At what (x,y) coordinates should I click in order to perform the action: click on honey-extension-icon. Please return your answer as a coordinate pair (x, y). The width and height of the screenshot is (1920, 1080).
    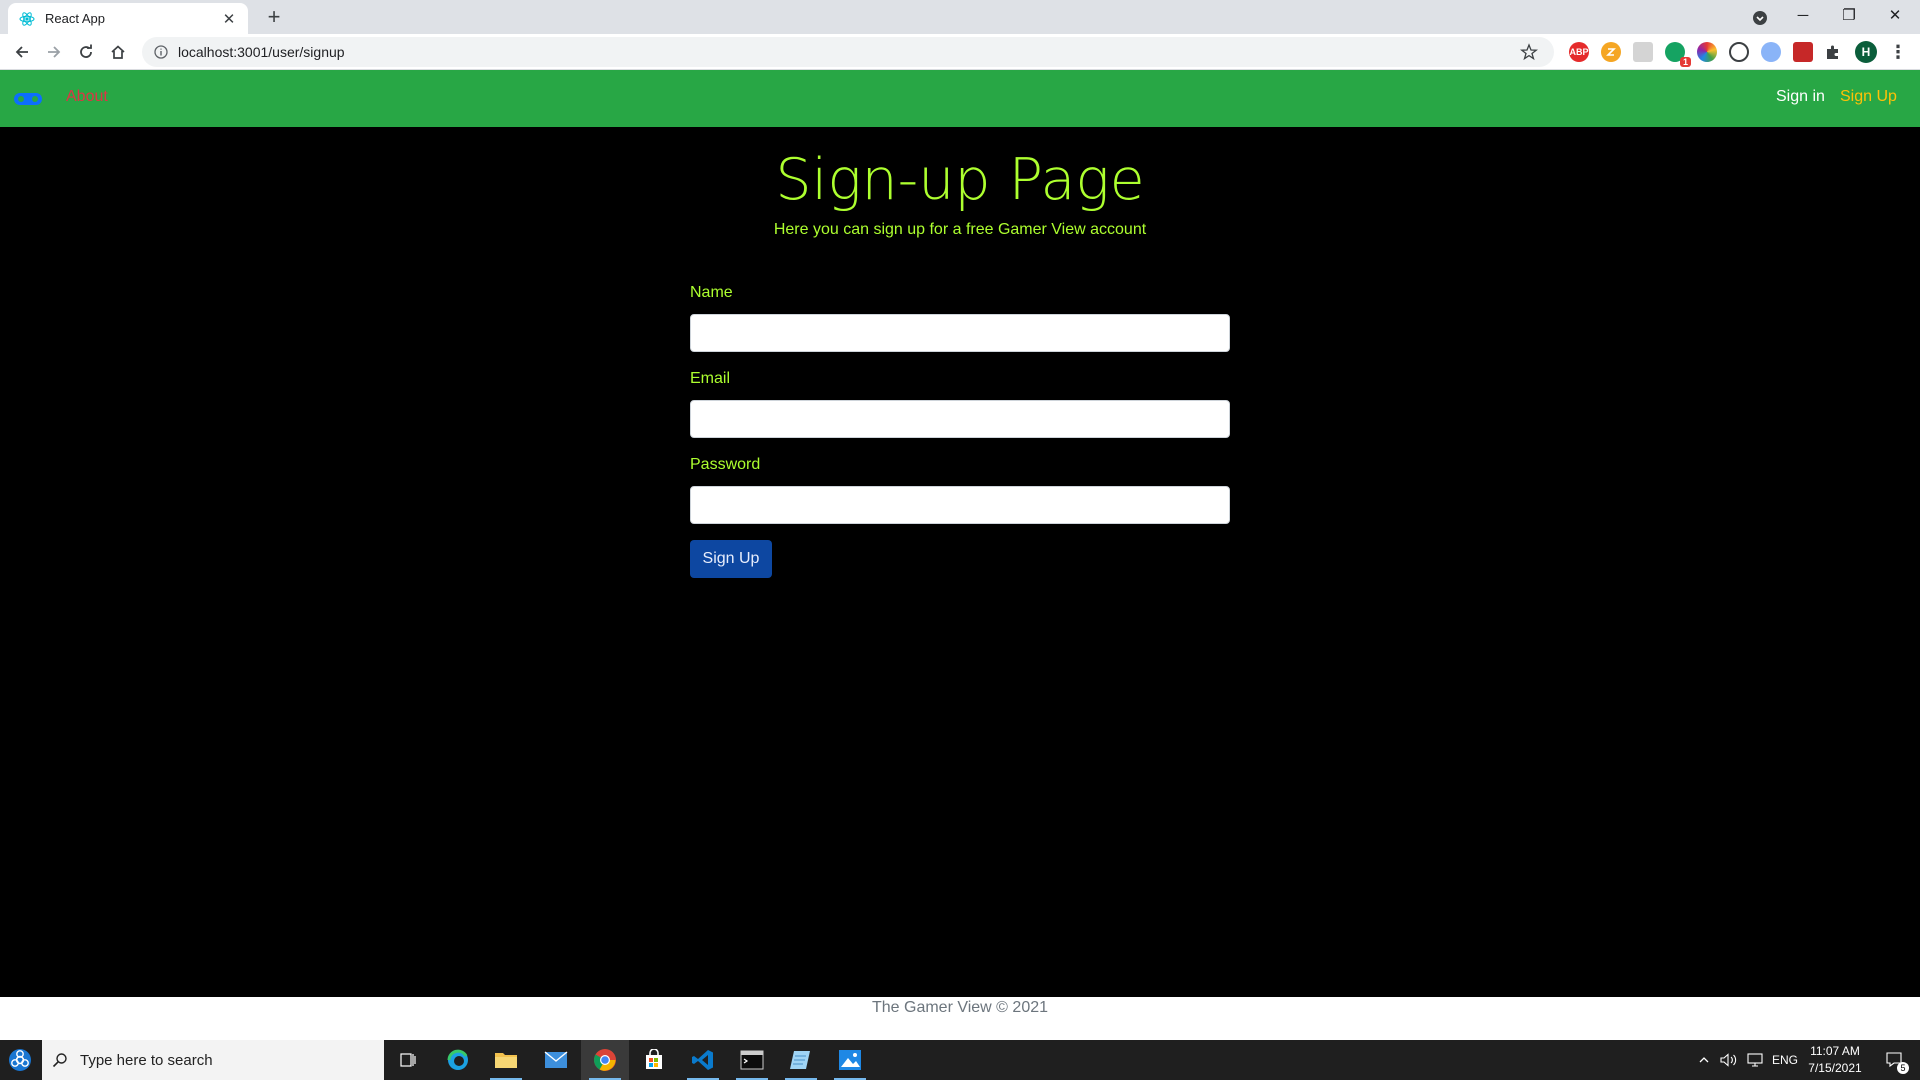
    Looking at the image, I should click on (1611, 52).